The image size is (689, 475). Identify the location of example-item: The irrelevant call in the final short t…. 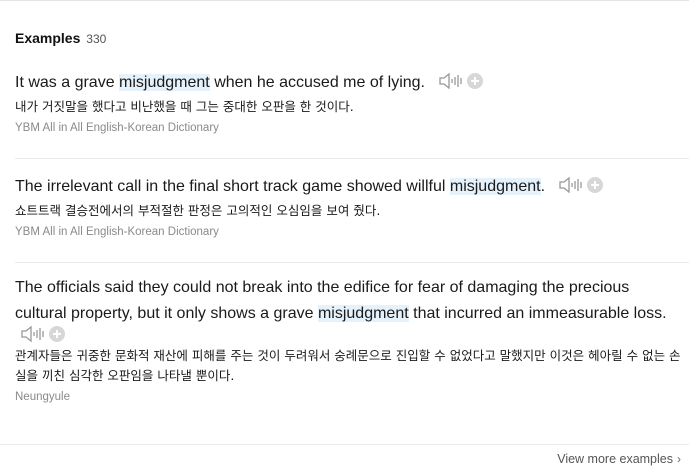
(352, 206).